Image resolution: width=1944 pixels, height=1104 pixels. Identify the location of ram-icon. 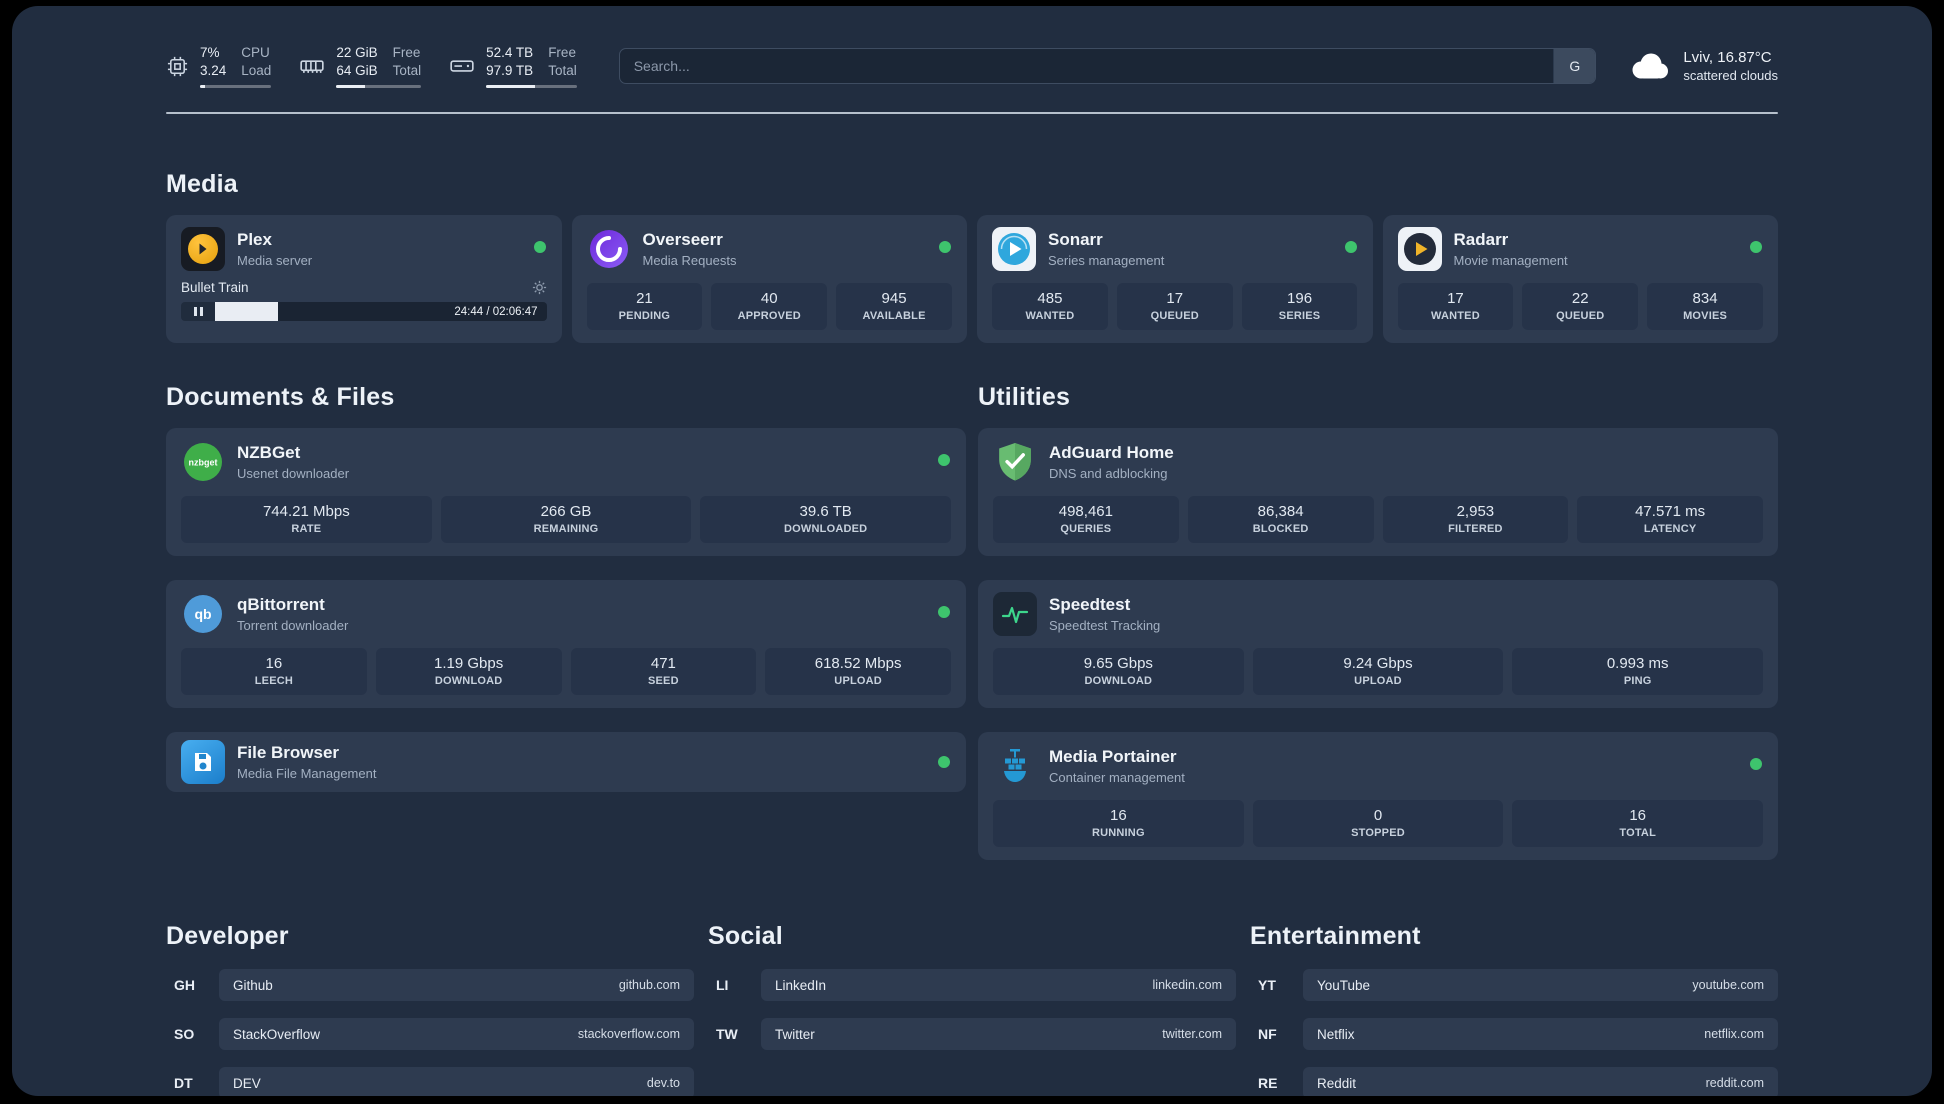
(312, 66).